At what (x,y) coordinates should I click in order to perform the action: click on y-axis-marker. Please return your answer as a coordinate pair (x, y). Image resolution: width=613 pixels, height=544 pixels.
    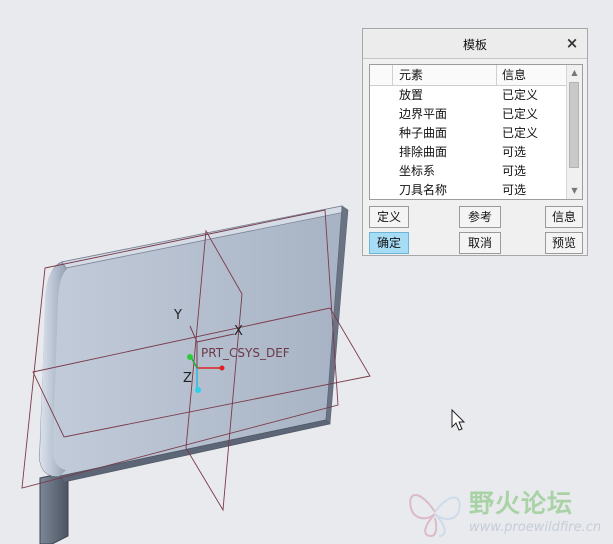
    Looking at the image, I should click on (190, 357).